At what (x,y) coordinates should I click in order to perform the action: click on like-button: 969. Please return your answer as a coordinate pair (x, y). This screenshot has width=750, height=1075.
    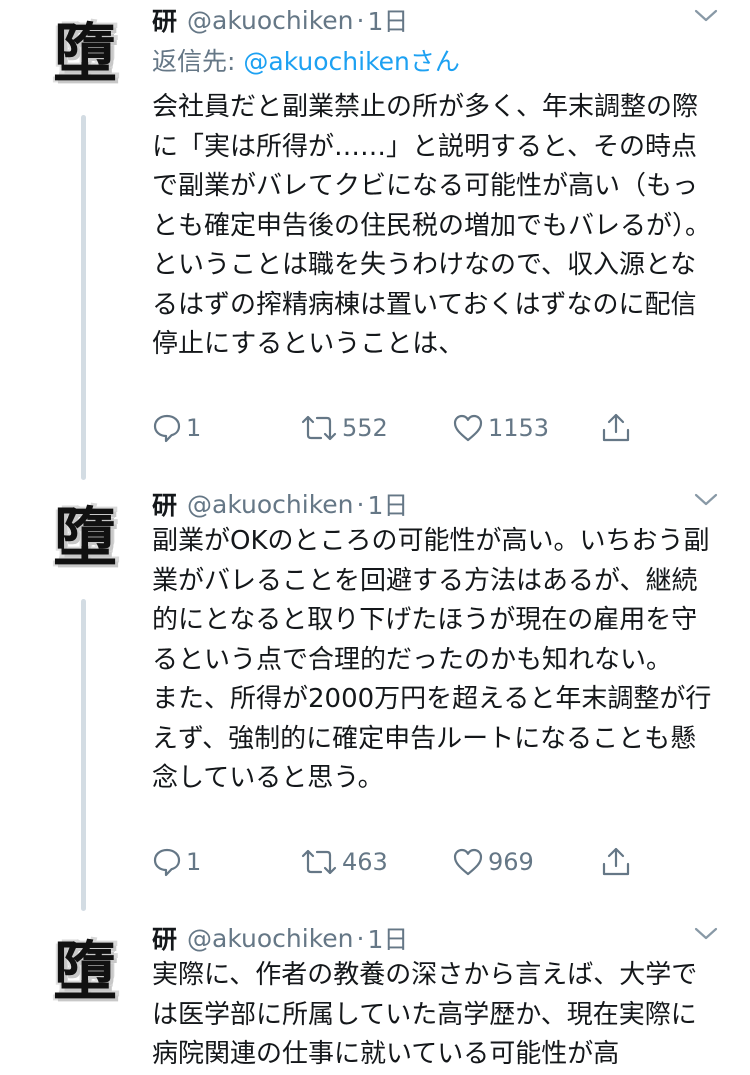
    Looking at the image, I should click on (493, 862).